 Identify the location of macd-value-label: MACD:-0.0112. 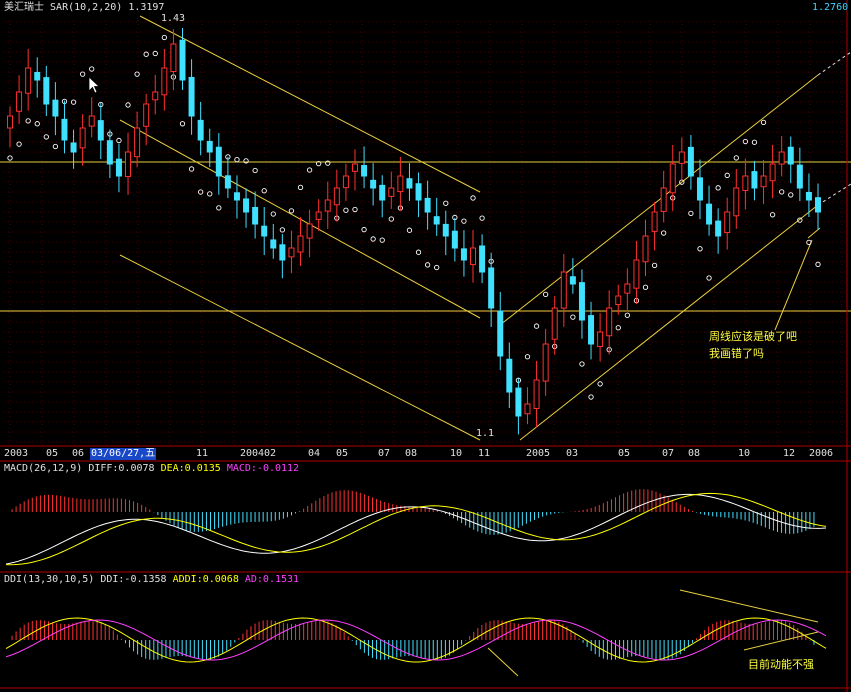
(263, 468).